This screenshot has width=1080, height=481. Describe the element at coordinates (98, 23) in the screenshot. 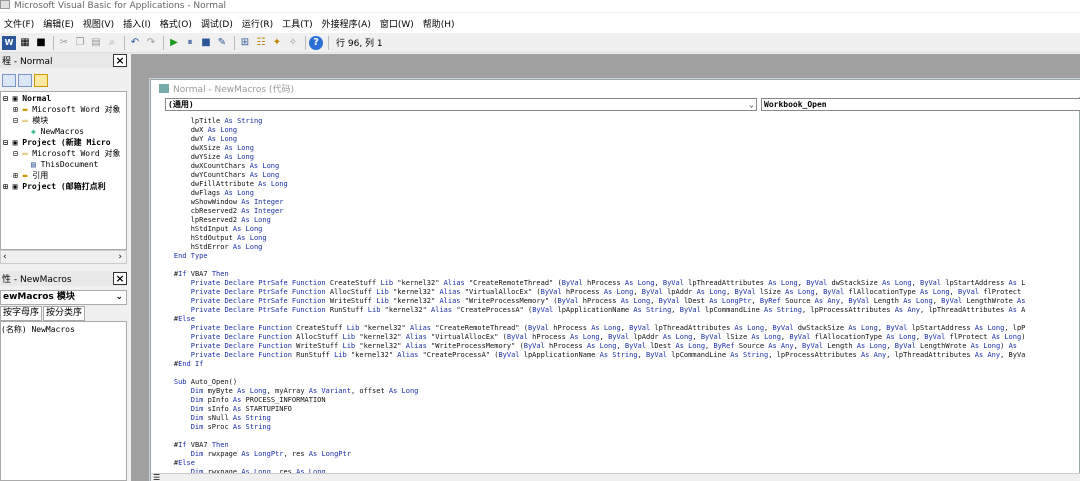

I see `menu-view: 视图(V)` at that location.